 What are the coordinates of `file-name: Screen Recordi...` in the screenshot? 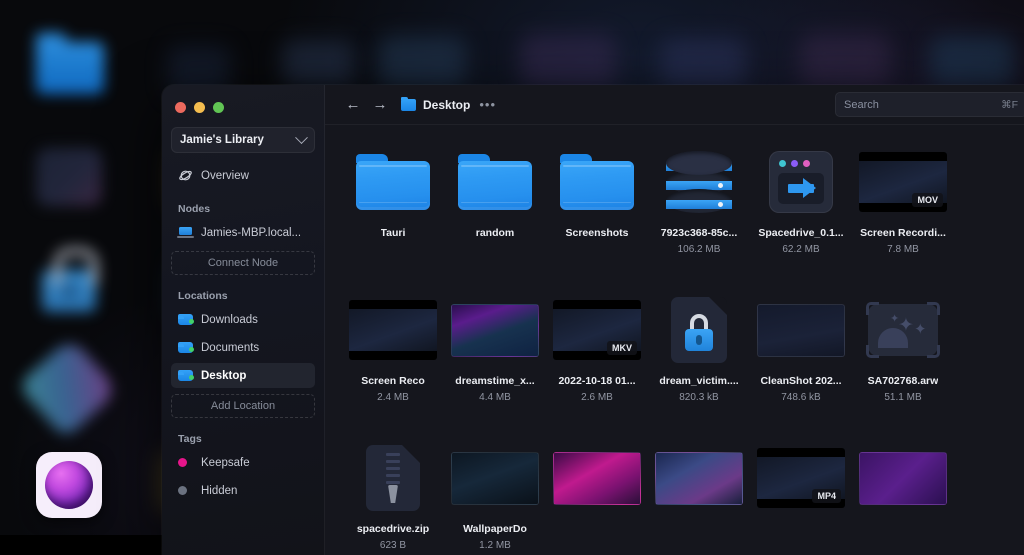 It's located at (903, 233).